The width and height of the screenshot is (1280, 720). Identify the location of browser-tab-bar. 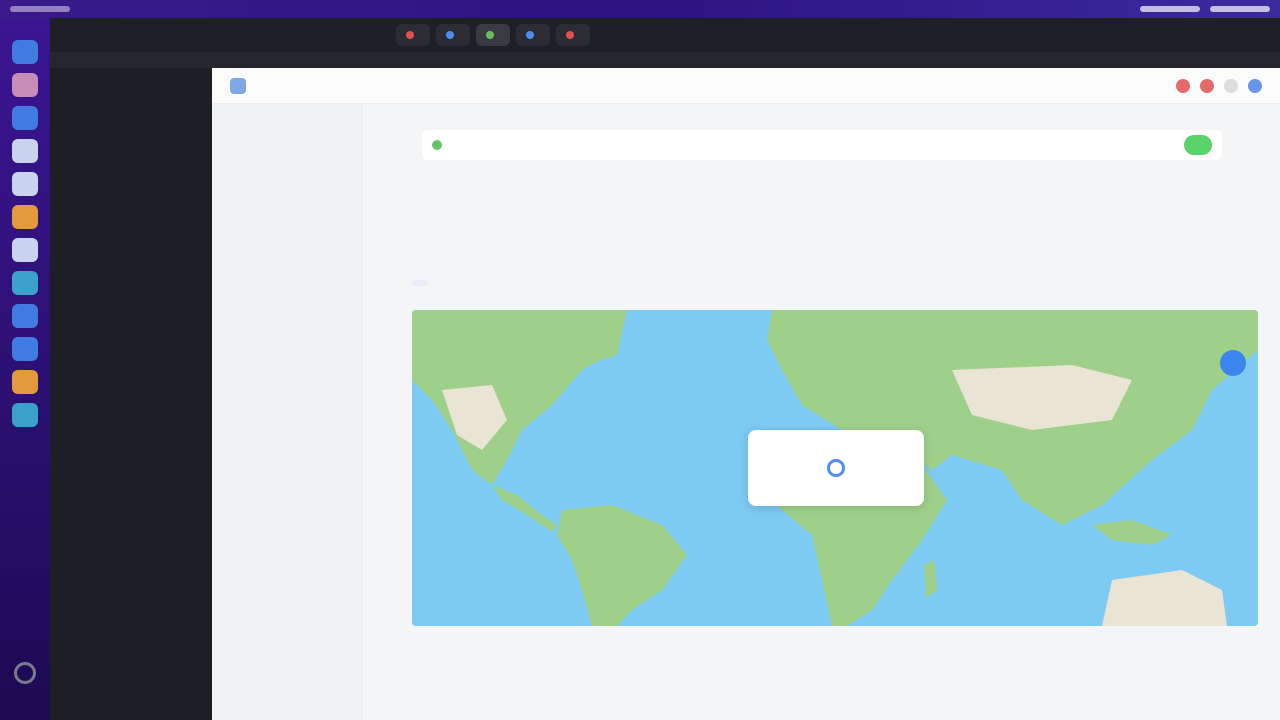
(665, 35).